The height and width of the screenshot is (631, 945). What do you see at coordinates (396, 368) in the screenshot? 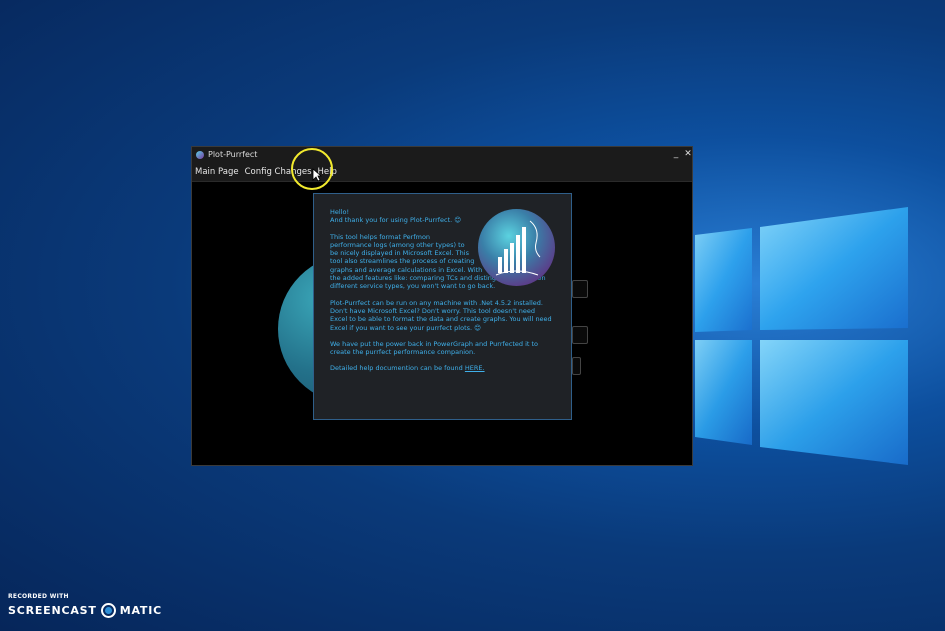
I see `help-doc-text: Detailed help documention can be found` at bounding box center [396, 368].